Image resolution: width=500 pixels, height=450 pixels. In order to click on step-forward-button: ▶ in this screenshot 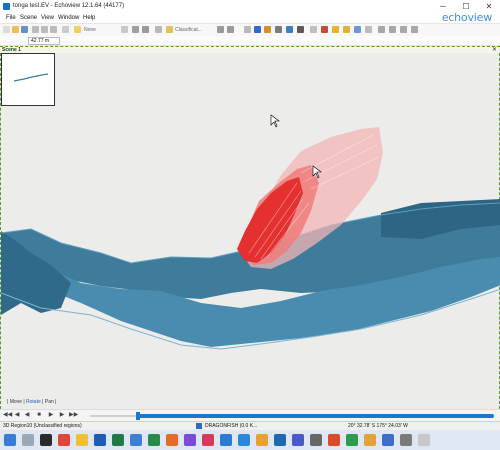, I will do `click(62, 415)`.